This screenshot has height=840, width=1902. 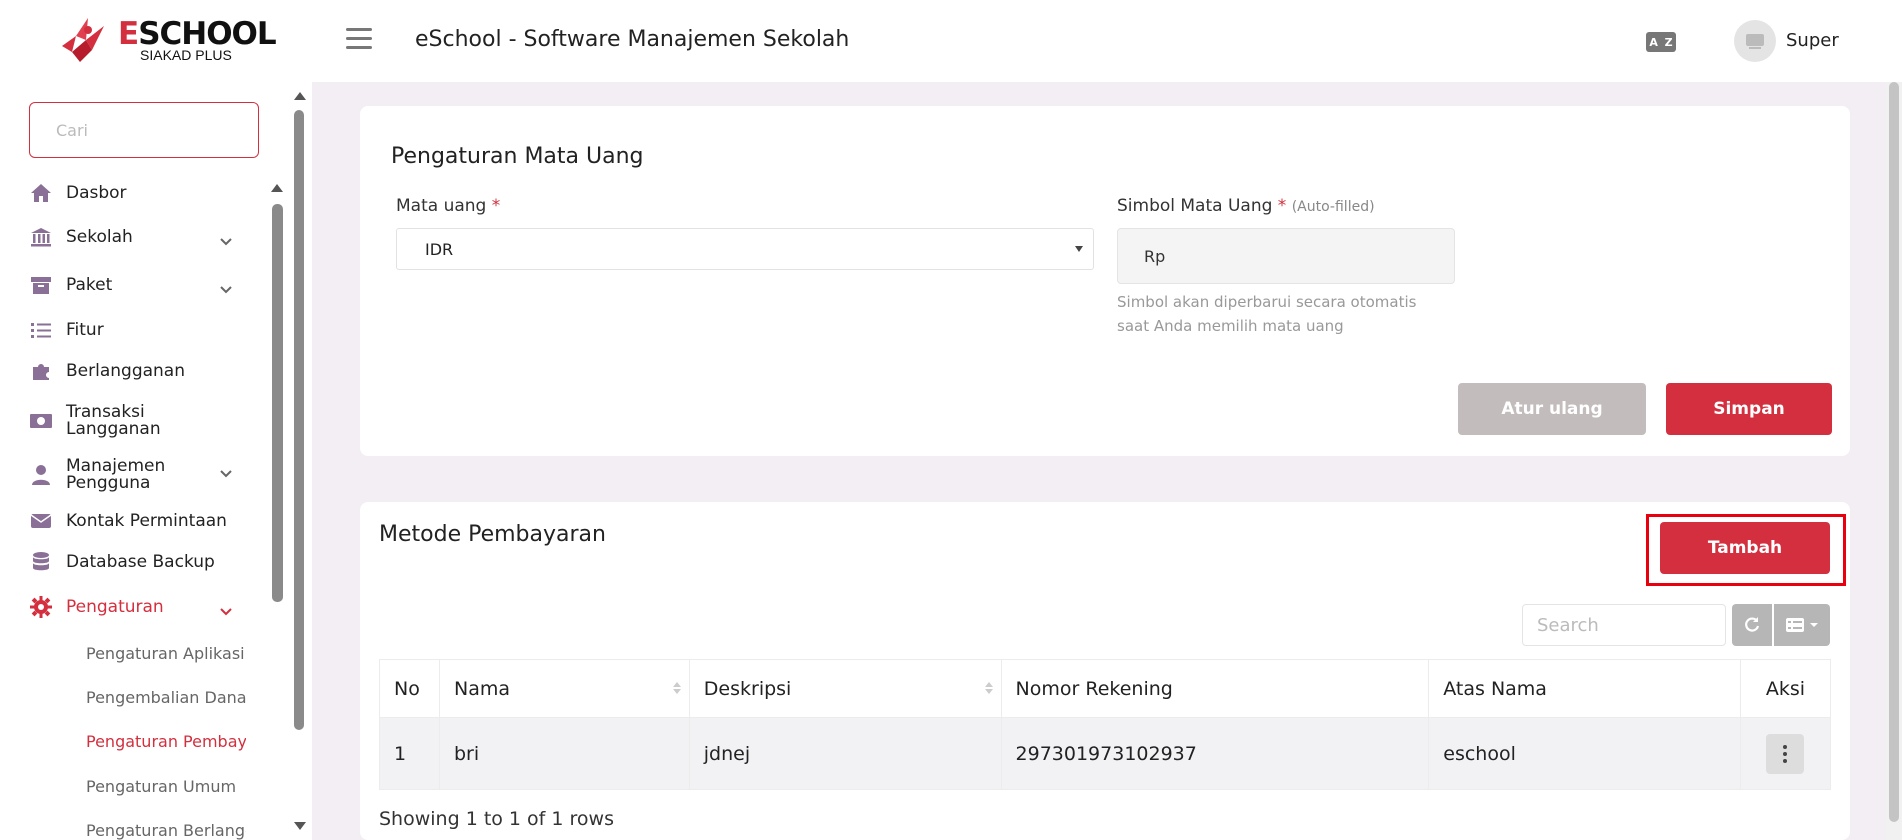 What do you see at coordinates (102, 421) in the screenshot?
I see `sidebar-item-transaksi-langganan: Transaksi Langganan` at bounding box center [102, 421].